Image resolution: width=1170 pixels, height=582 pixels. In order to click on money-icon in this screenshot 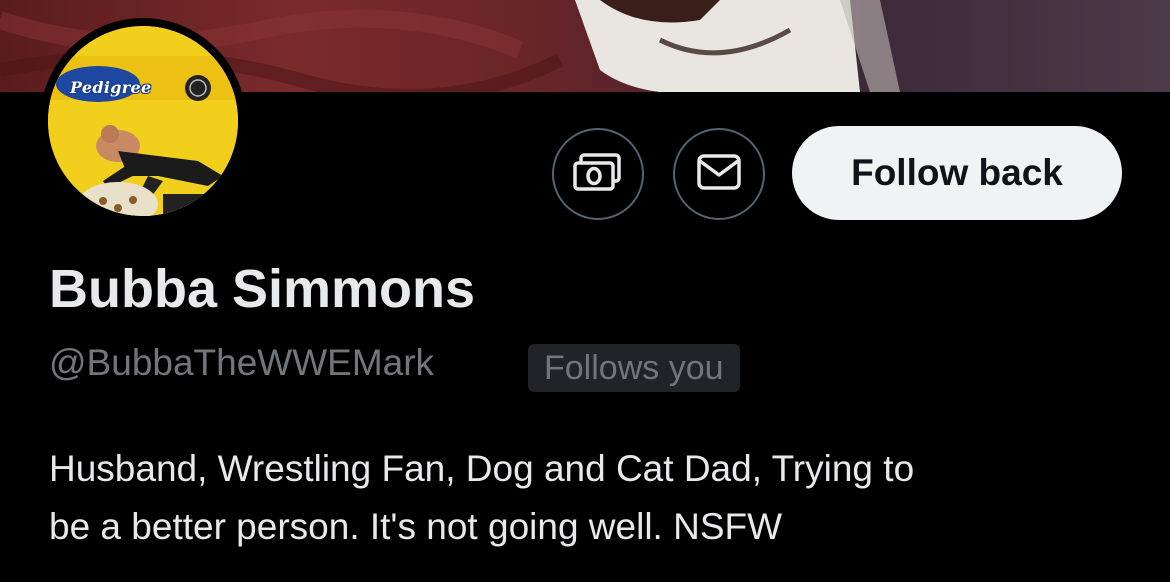, I will do `click(598, 174)`.